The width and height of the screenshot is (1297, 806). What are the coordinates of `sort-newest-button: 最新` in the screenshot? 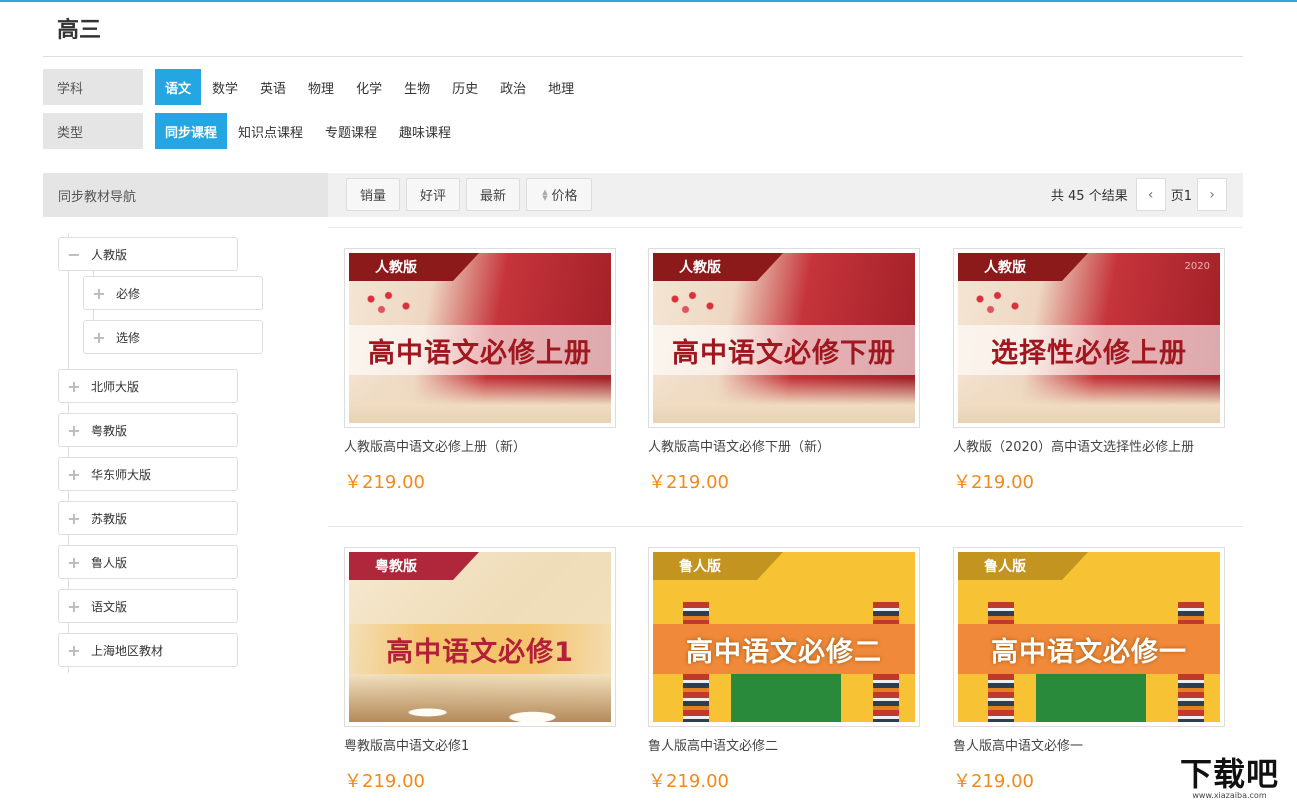 It's located at (493, 194).